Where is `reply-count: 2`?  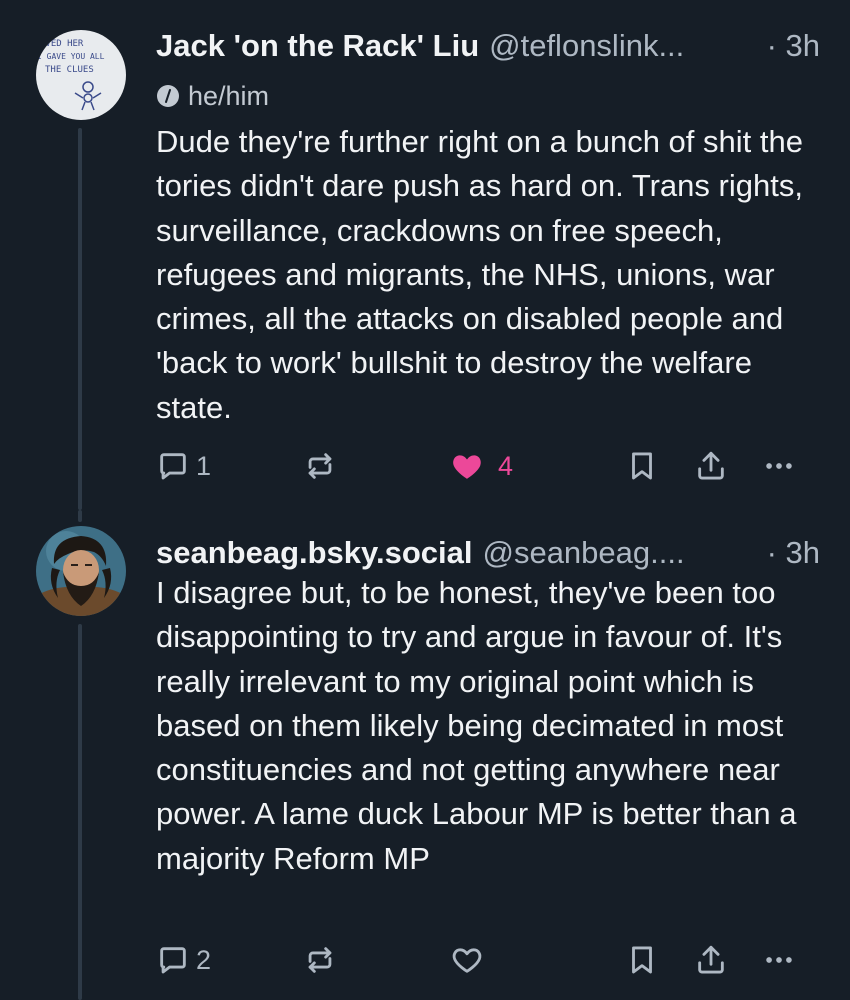
reply-count: 2 is located at coordinates (204, 959).